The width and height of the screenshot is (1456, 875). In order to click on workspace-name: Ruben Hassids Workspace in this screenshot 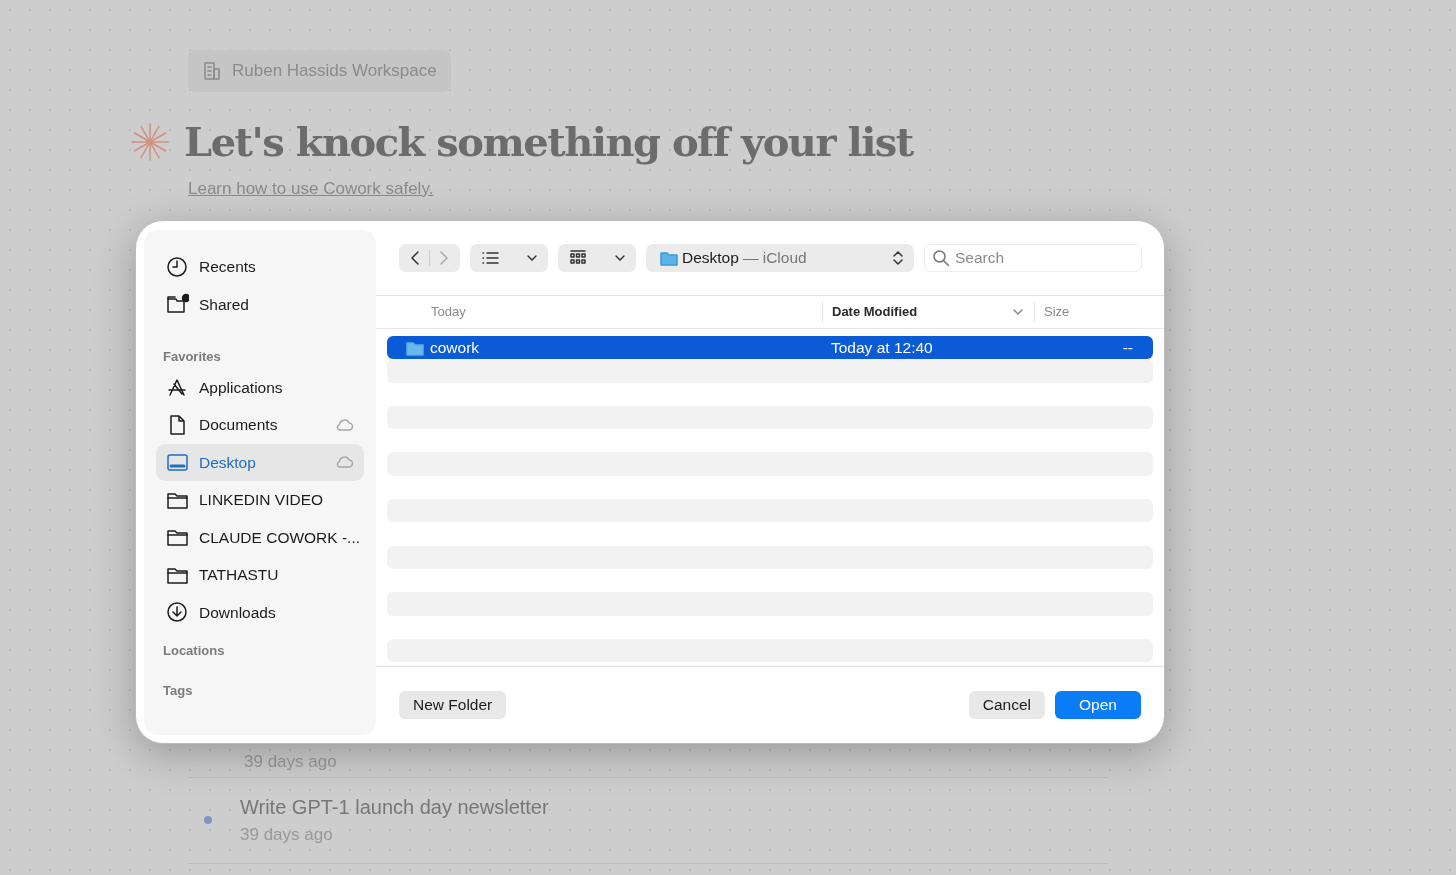, I will do `click(334, 71)`.